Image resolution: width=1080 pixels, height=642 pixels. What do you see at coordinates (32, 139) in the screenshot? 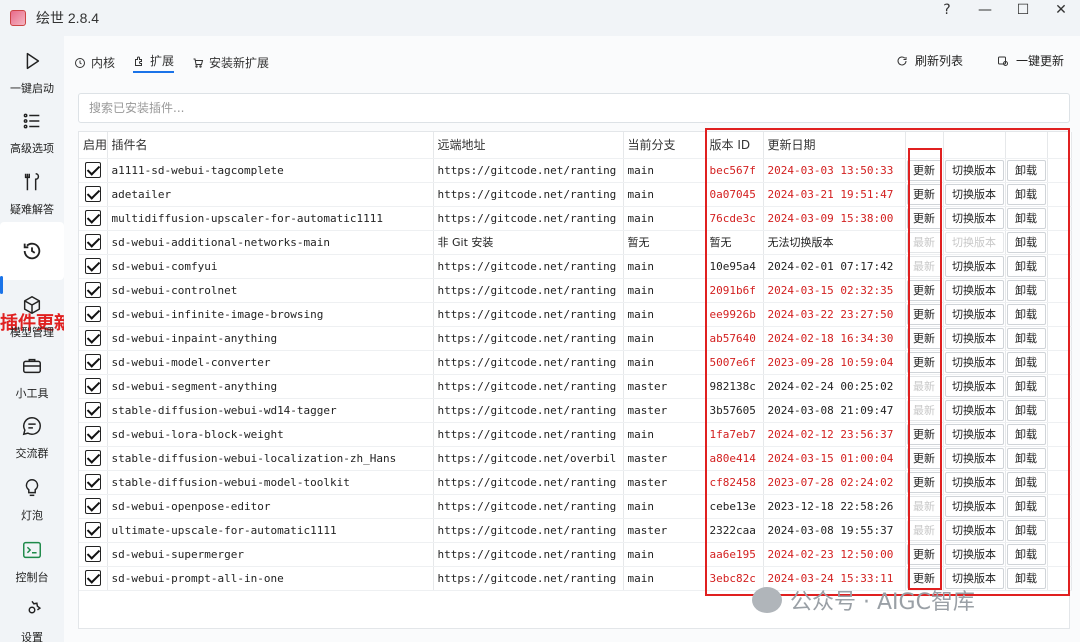
I see `sidebar-item-advanced: 高级选项` at bounding box center [32, 139].